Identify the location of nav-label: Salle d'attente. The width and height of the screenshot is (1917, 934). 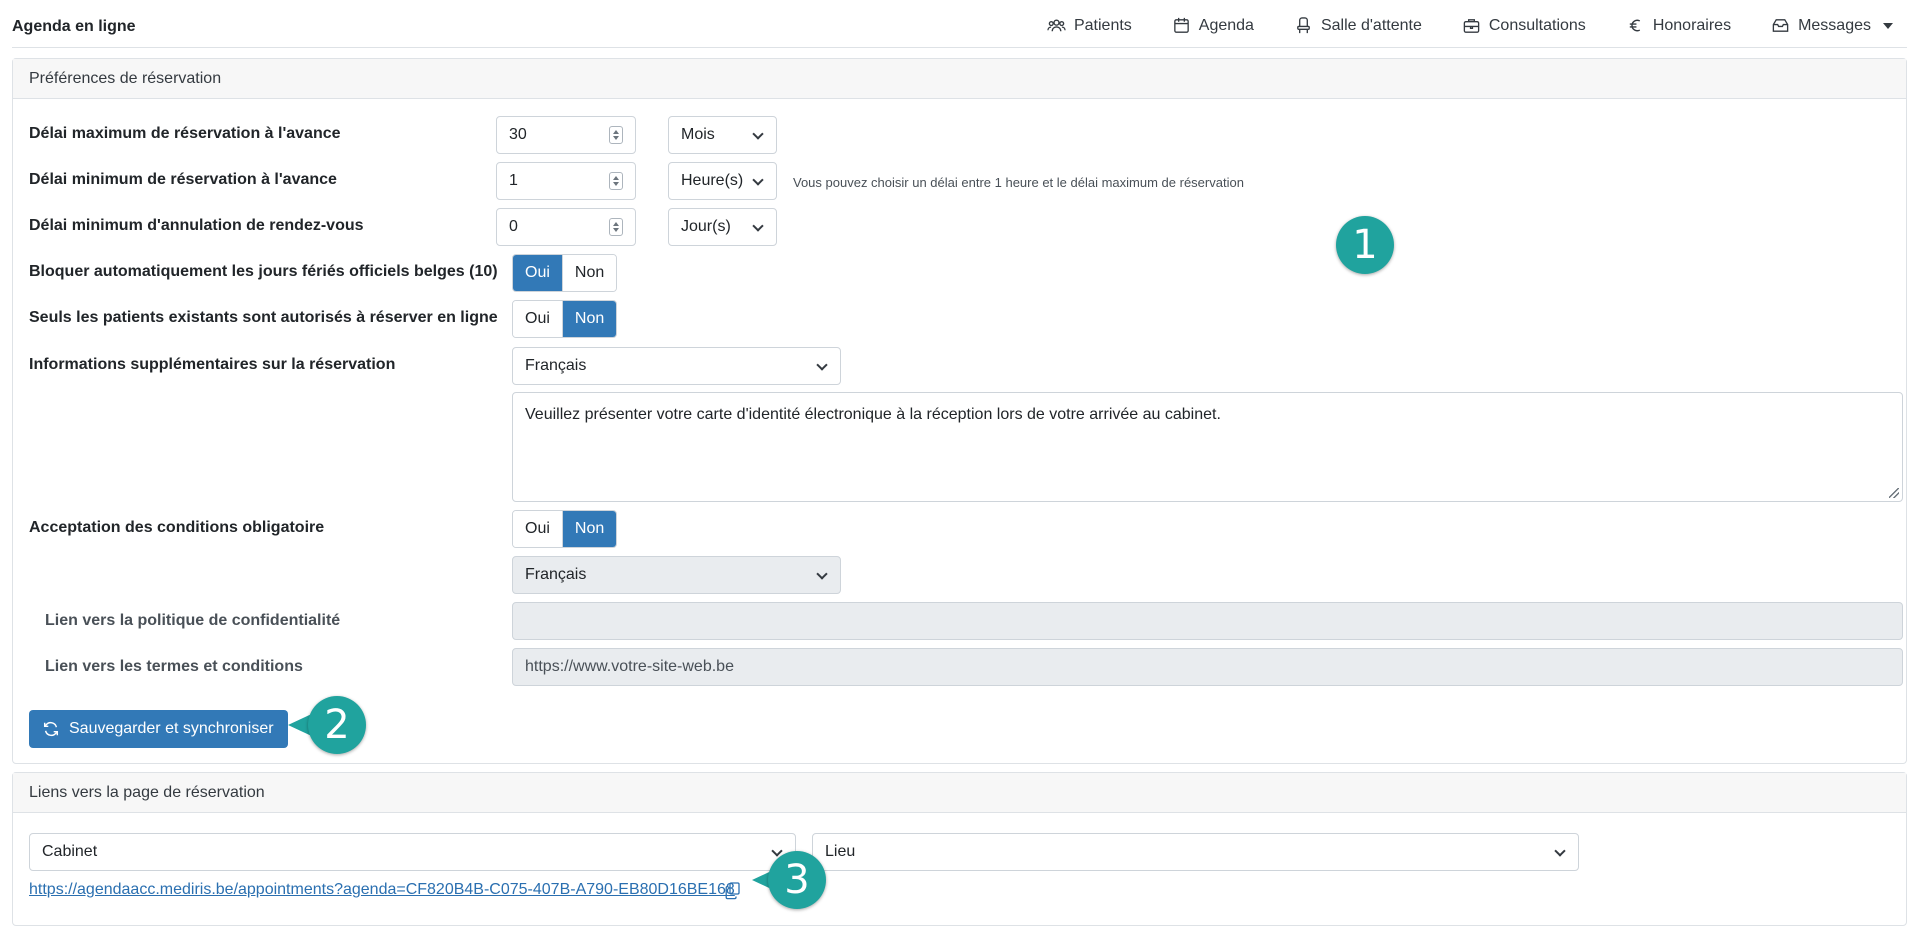
(1371, 25).